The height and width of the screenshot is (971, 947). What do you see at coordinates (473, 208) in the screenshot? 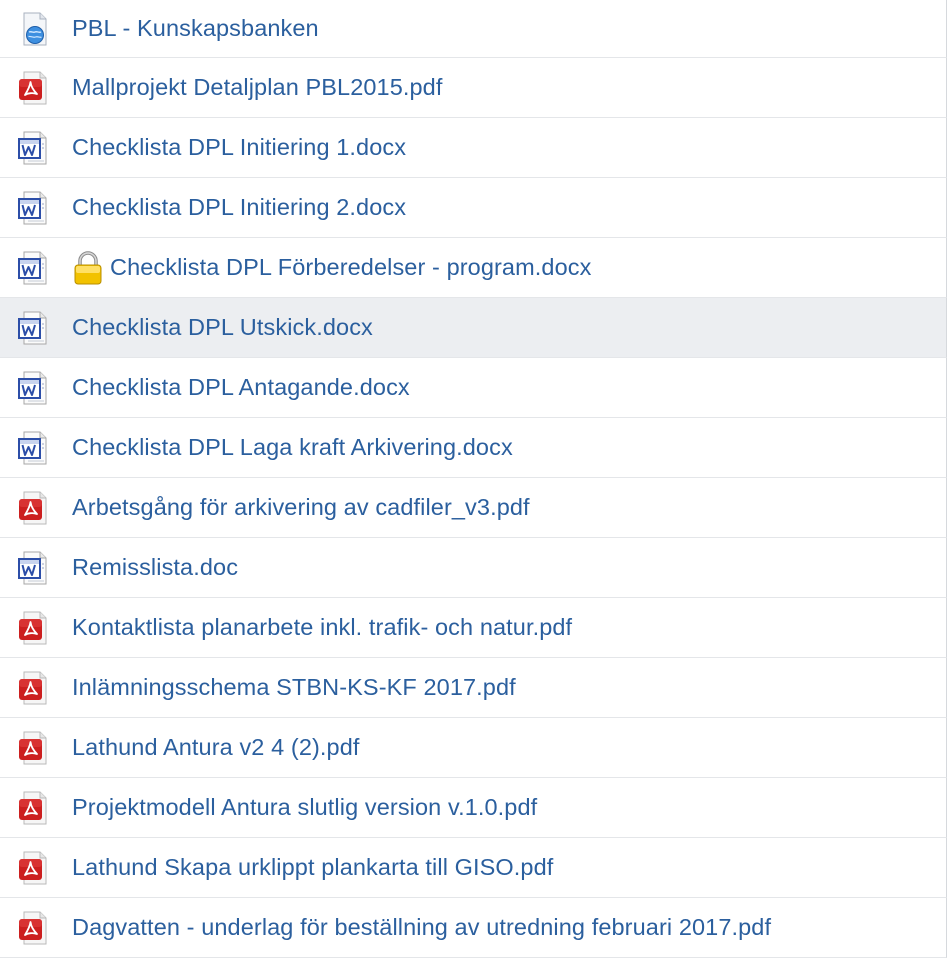
I see `file-row: Checklista DPL Initiering 2.docx` at bounding box center [473, 208].